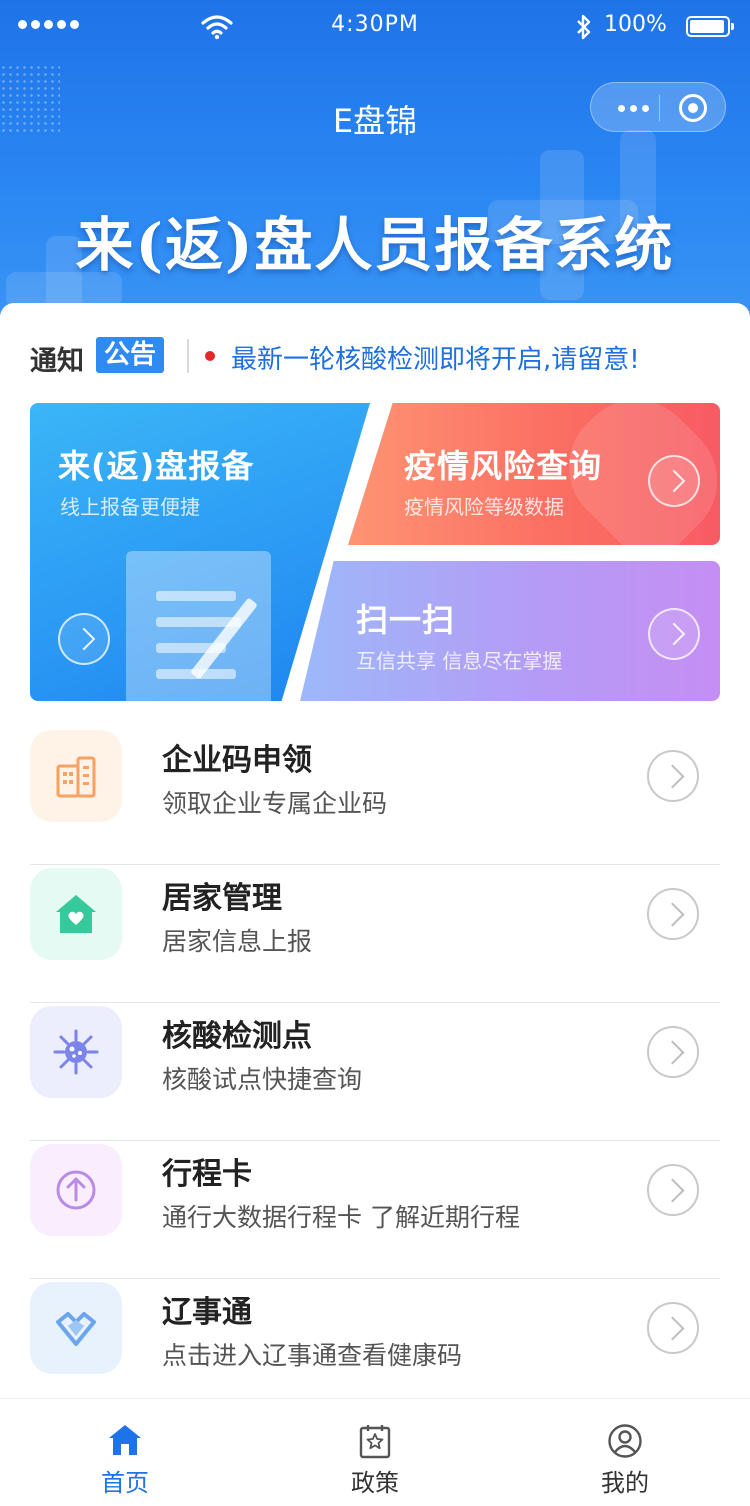 Image resolution: width=750 pixels, height=1506 pixels. I want to click on battery-percentage: 100%, so click(635, 24).